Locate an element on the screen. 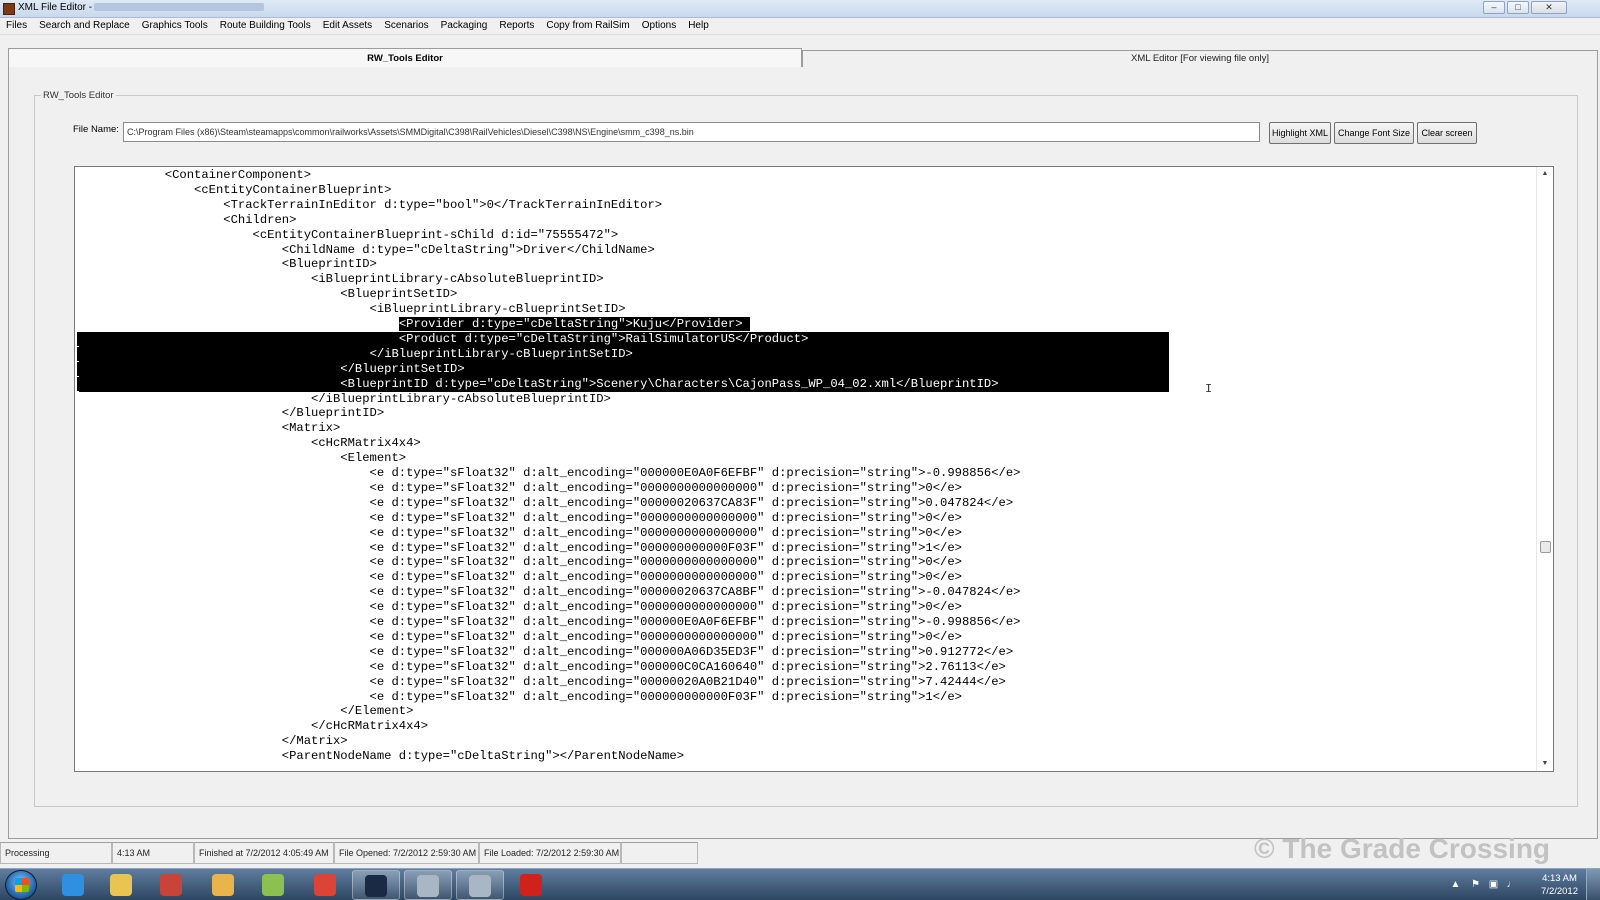 The width and height of the screenshot is (1600, 900). taskbar: ▲ ⚑ ▣ ♩ 4:13 AM 7/2/2012 is located at coordinates (800, 884).